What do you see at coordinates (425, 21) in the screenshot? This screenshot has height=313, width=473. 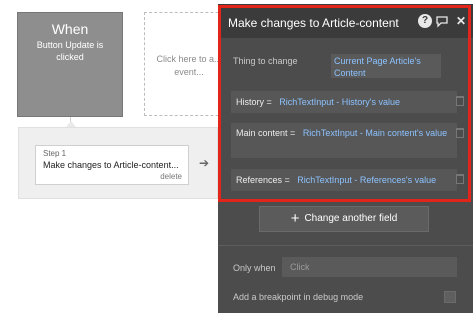 I see `help-icon: ?` at bounding box center [425, 21].